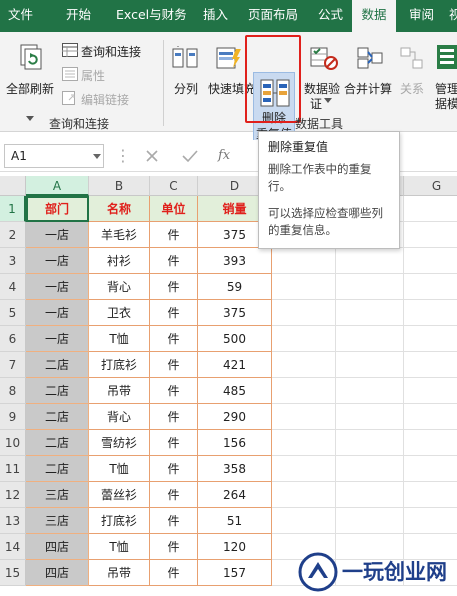 The width and height of the screenshot is (457, 596). What do you see at coordinates (13, 287) in the screenshot?
I see `row-header: 4` at bounding box center [13, 287].